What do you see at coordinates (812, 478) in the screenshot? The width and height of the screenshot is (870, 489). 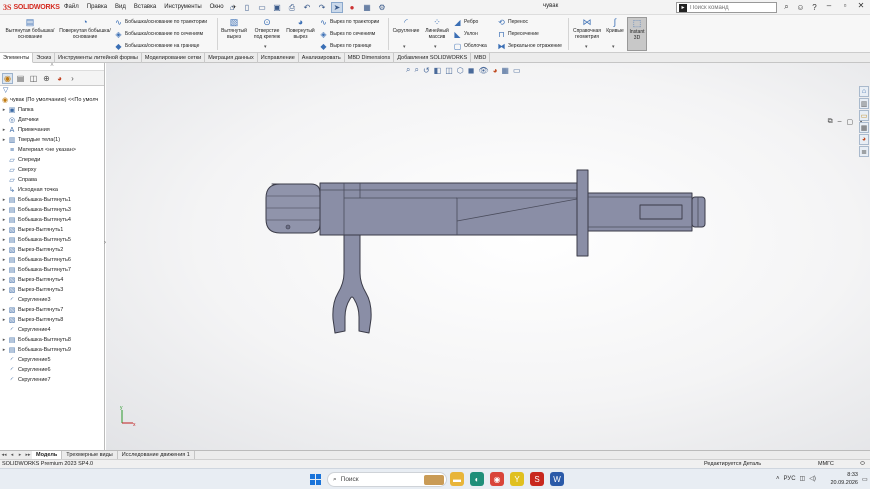 I see `volume-icon: ◁)` at bounding box center [812, 478].